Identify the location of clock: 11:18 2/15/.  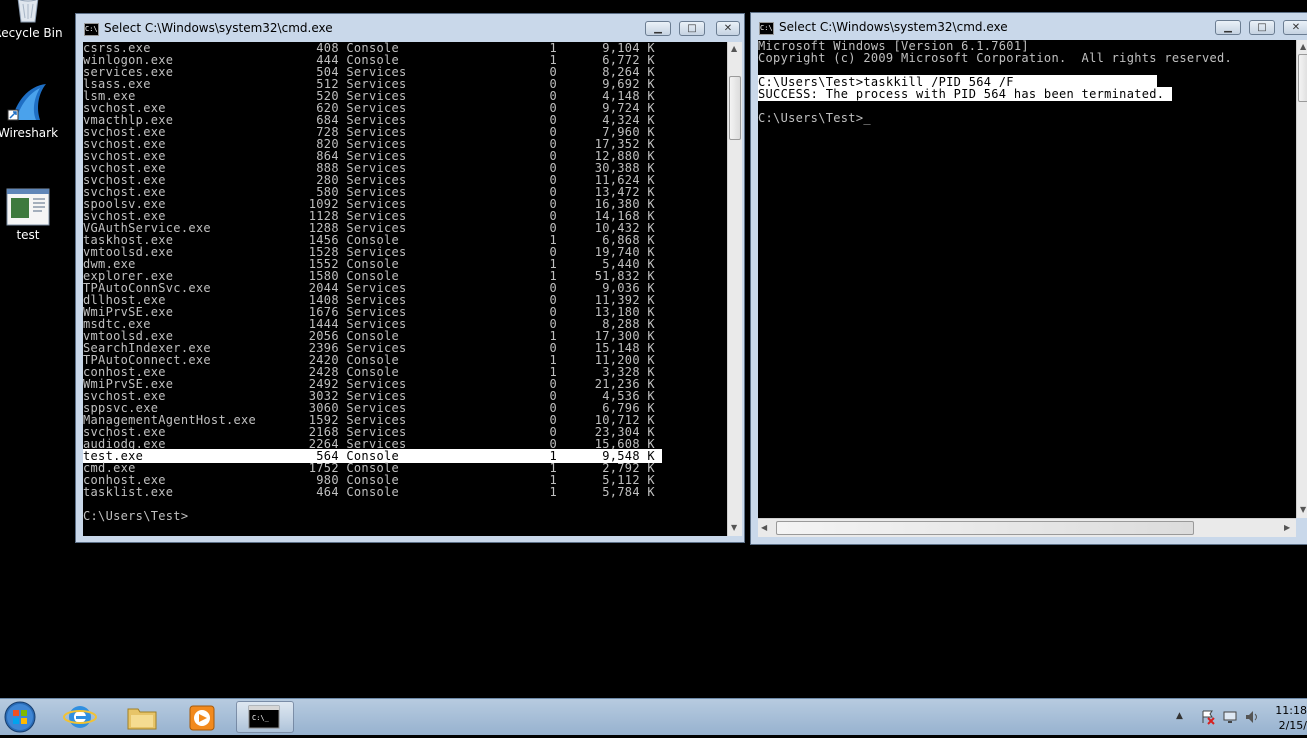
(1291, 718).